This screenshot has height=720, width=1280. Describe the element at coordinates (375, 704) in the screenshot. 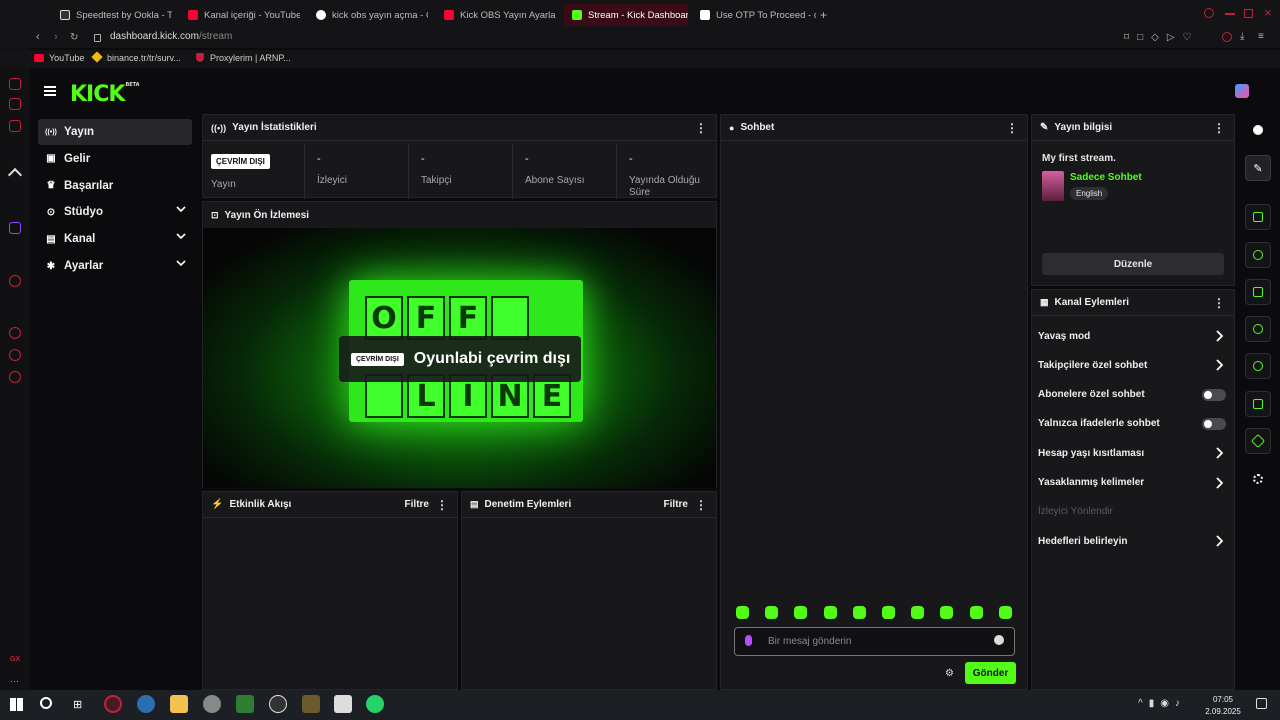

I see `whatsapp-taskbar-icon` at that location.